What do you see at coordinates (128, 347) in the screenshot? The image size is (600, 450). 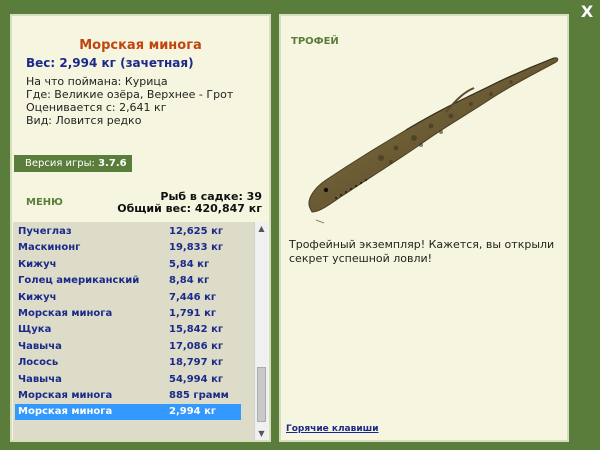 I see `catch-list-item: Чавыча 17,086 кг` at bounding box center [128, 347].